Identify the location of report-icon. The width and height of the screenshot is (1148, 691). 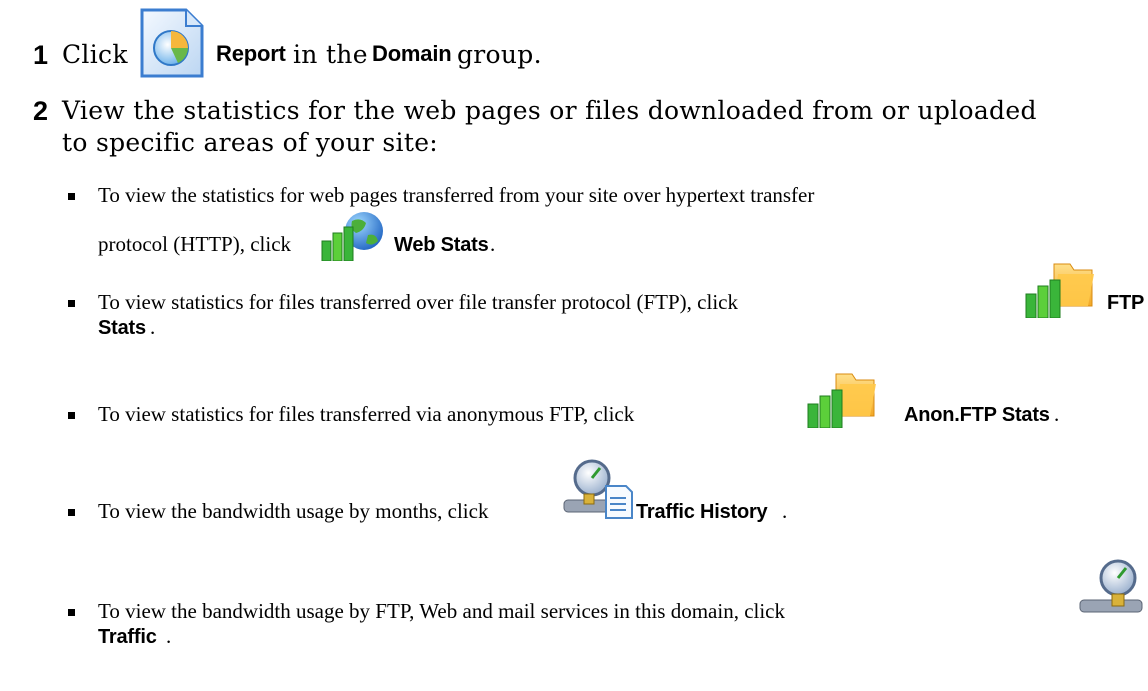
(171, 43).